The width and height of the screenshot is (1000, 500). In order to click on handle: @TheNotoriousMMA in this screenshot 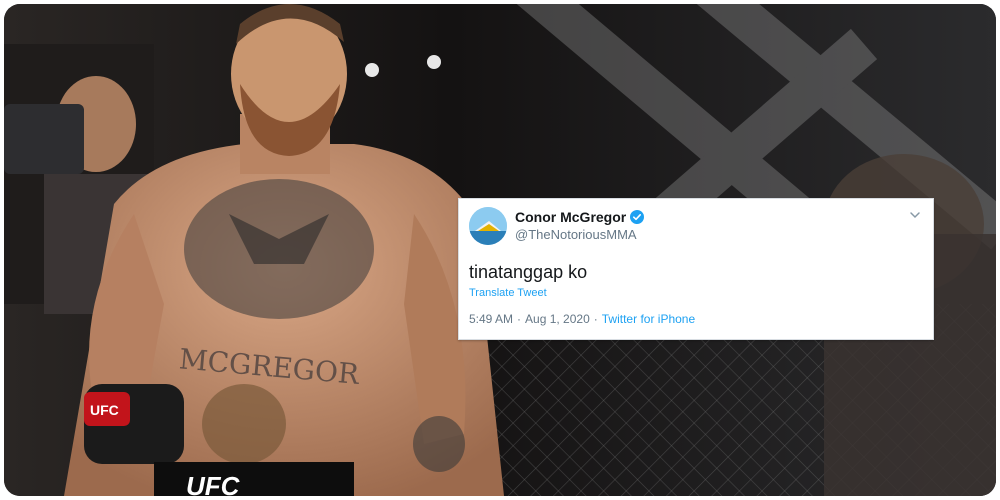, I will do `click(576, 234)`.